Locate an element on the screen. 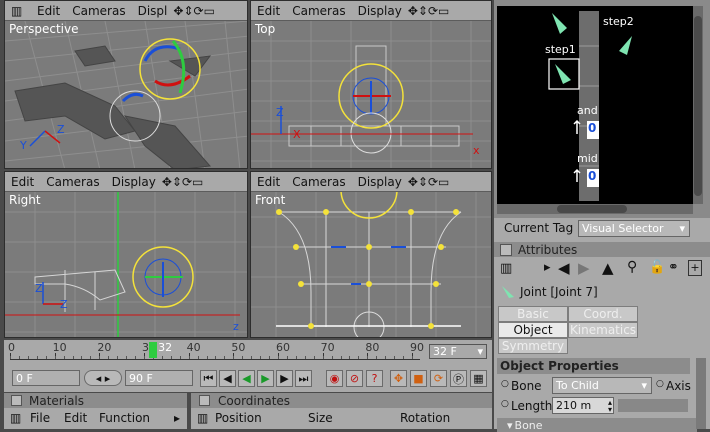 The height and width of the screenshot is (432, 710). bone-radio-icon: ○ is located at coordinates (505, 384).